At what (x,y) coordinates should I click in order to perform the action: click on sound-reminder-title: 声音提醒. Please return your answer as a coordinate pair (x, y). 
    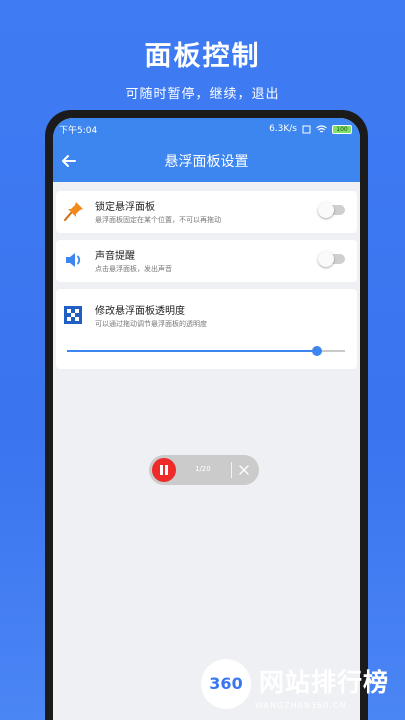
    Looking at the image, I should click on (115, 256).